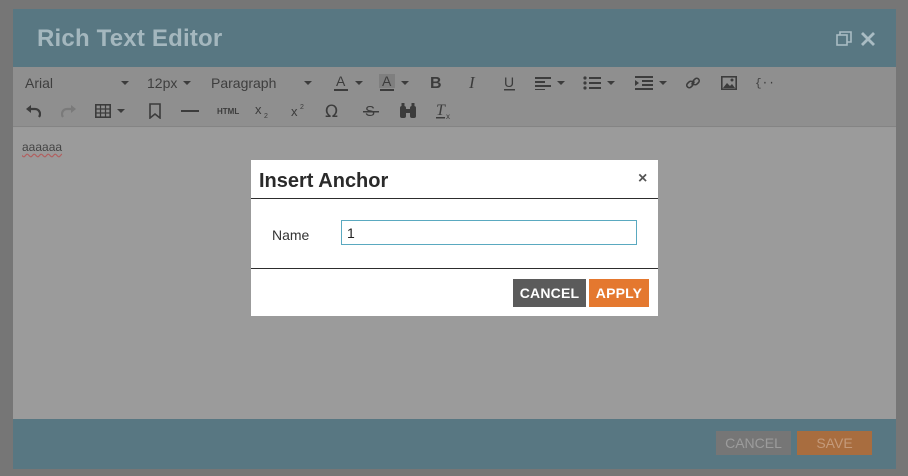 The width and height of the screenshot is (908, 476). I want to click on svg-text: U, so click(509, 82).